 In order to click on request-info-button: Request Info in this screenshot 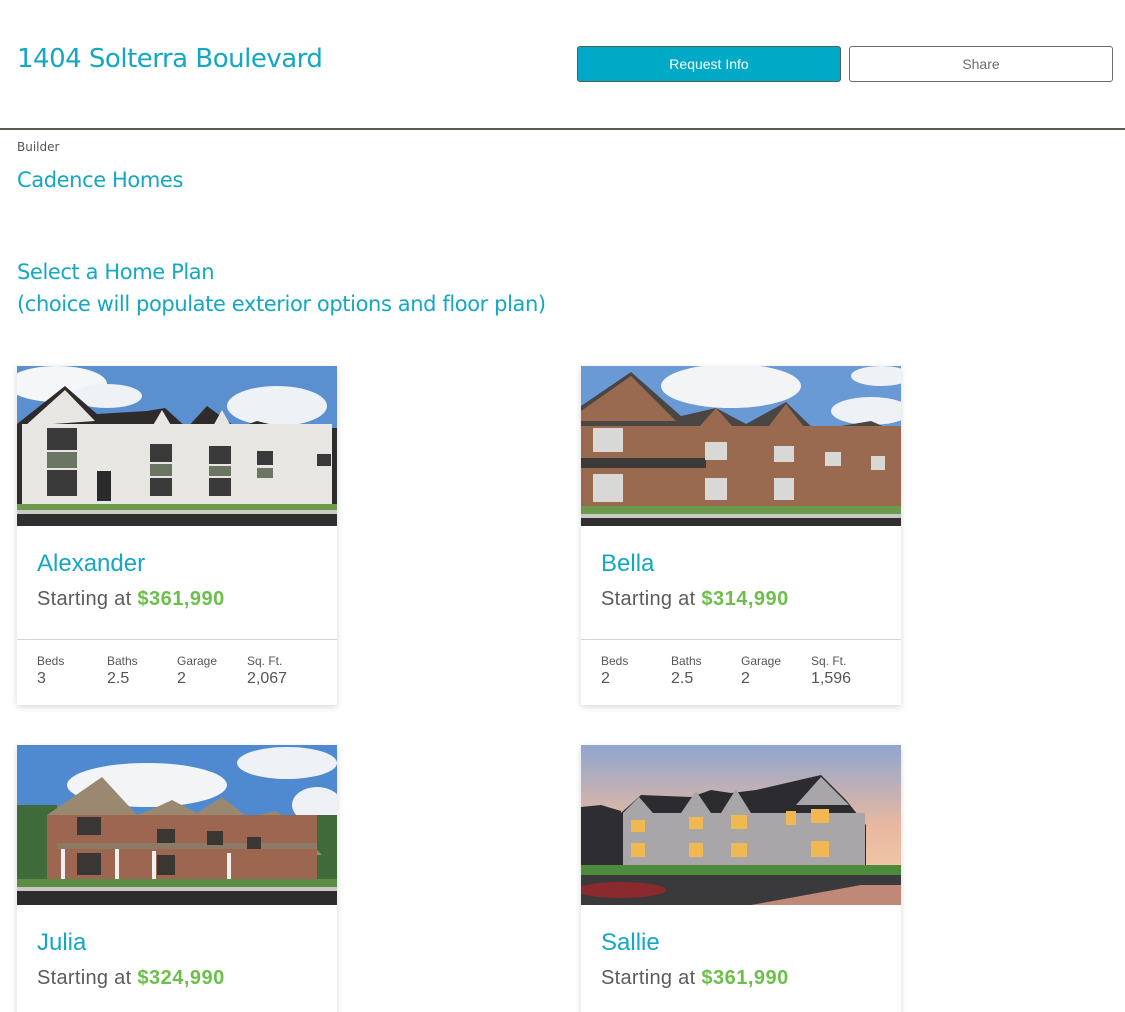, I will do `click(709, 64)`.